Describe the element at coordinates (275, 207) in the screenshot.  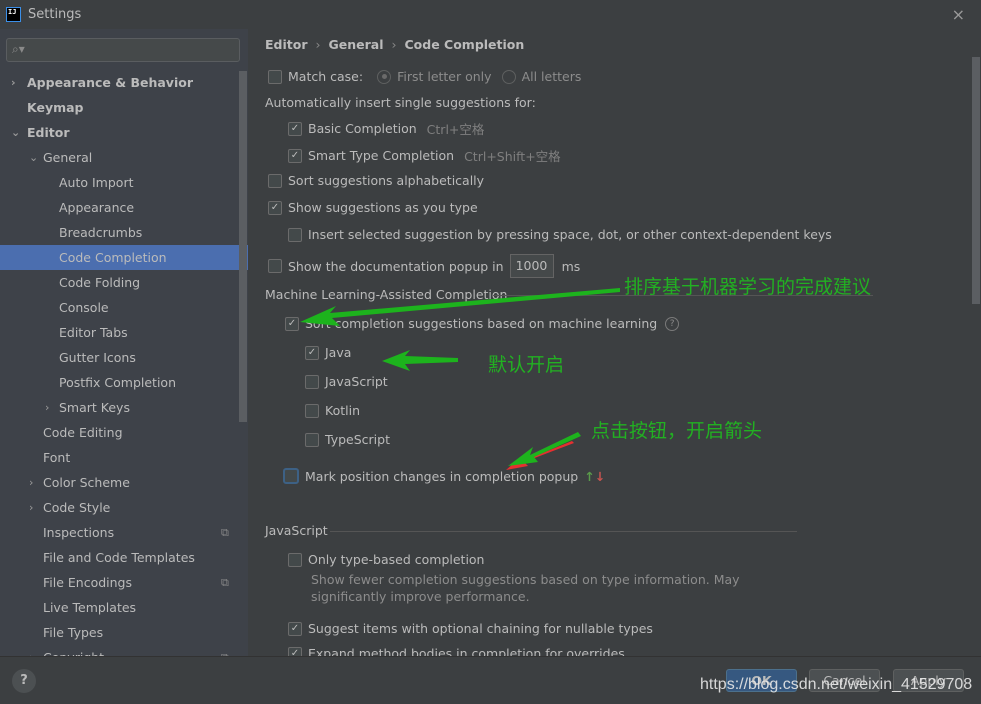
I see `show-as-type-checkbox: ✓` at that location.